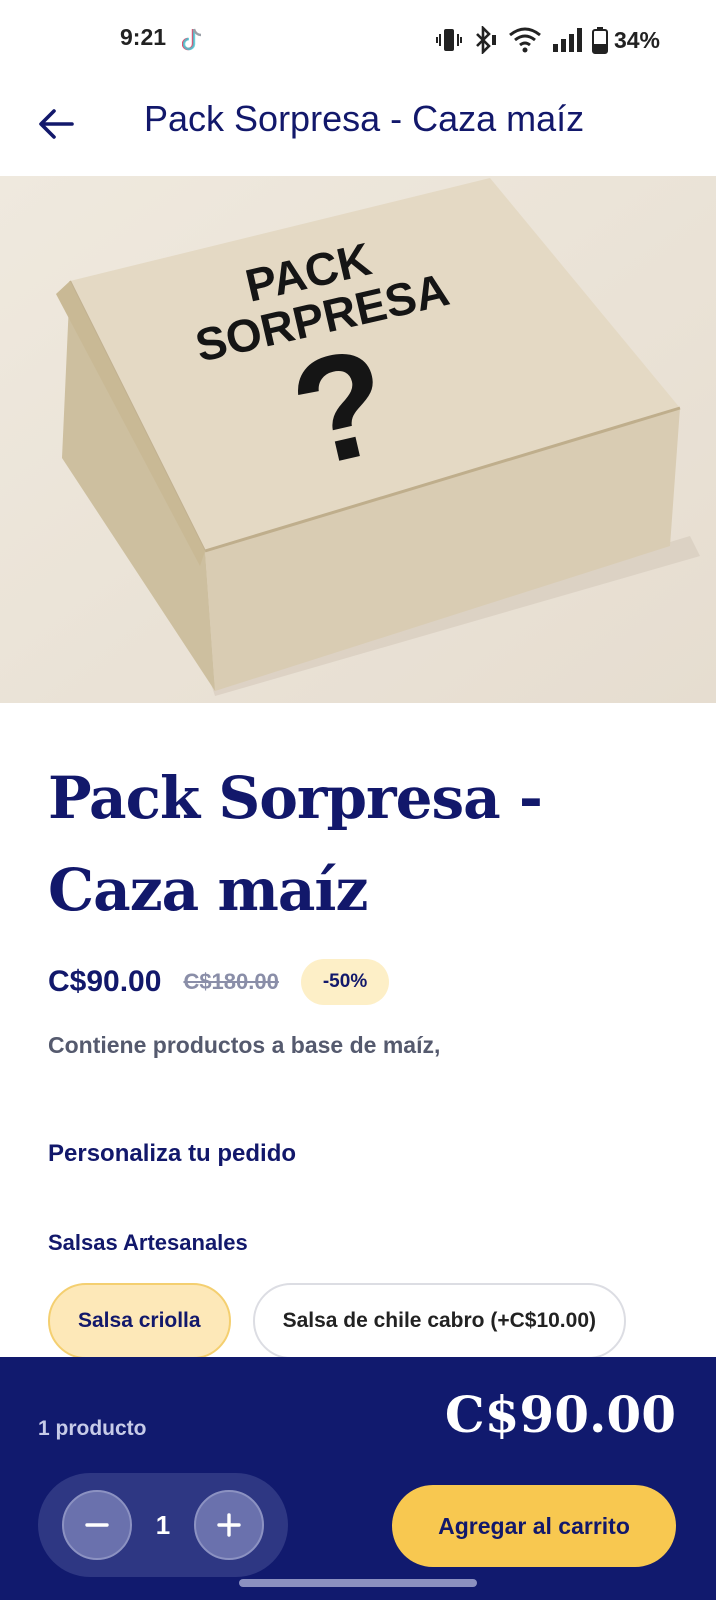 Image resolution: width=716 pixels, height=1600 pixels. What do you see at coordinates (486, 40) in the screenshot?
I see `bluetooth-icon` at bounding box center [486, 40].